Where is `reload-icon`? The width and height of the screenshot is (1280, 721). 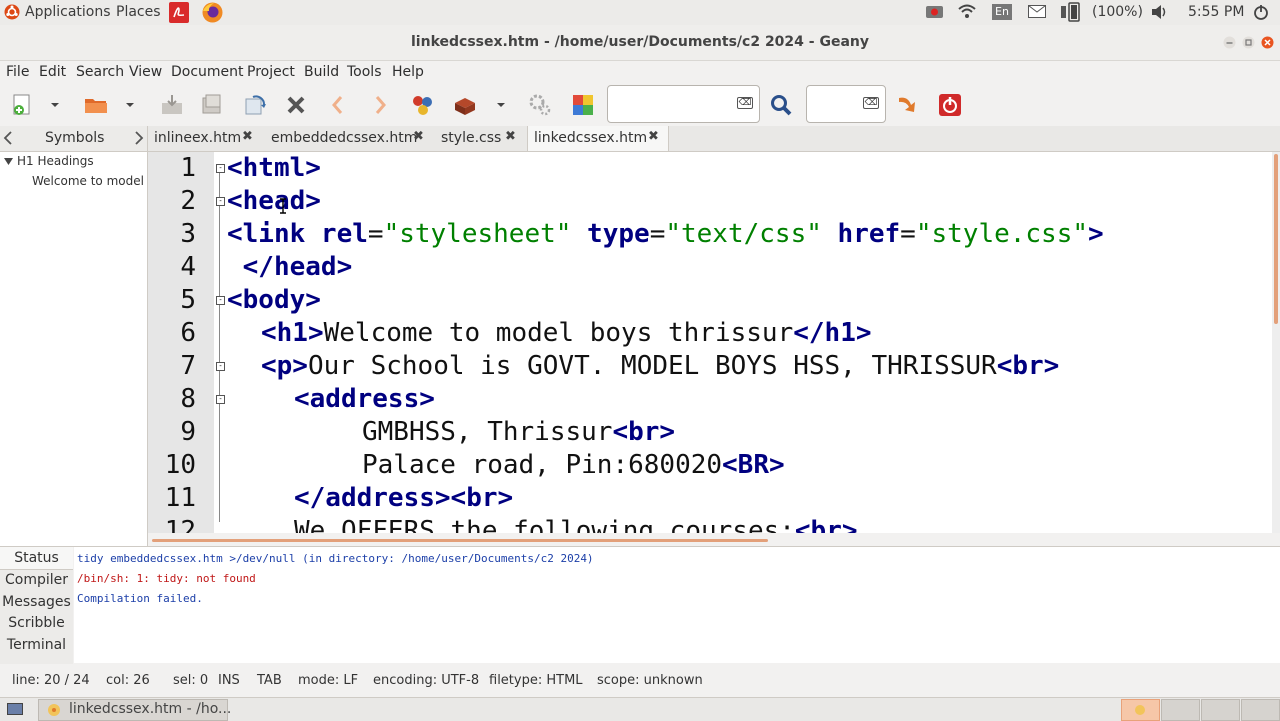
reload-icon is located at coordinates (255, 105).